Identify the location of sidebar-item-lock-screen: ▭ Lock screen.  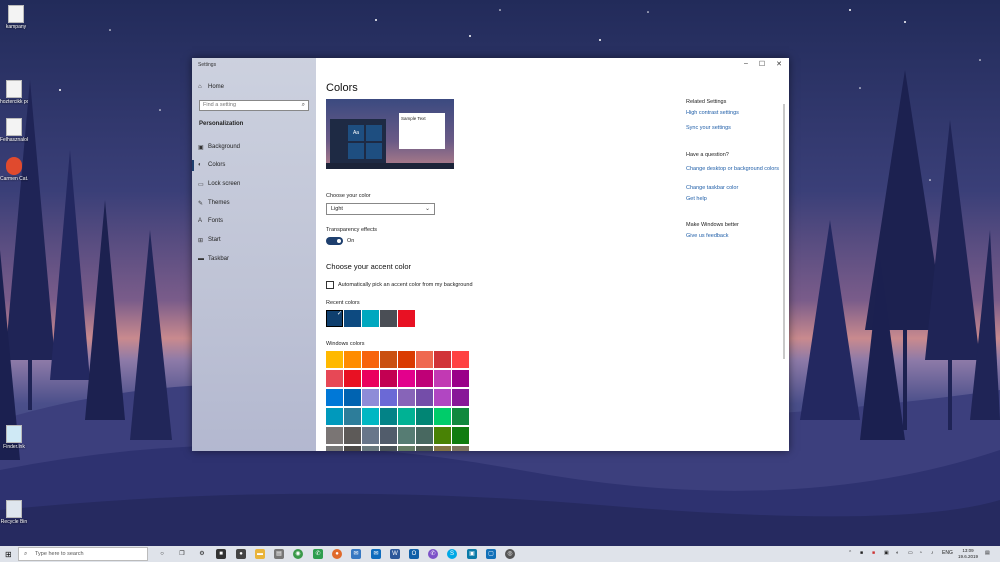
(219, 184).